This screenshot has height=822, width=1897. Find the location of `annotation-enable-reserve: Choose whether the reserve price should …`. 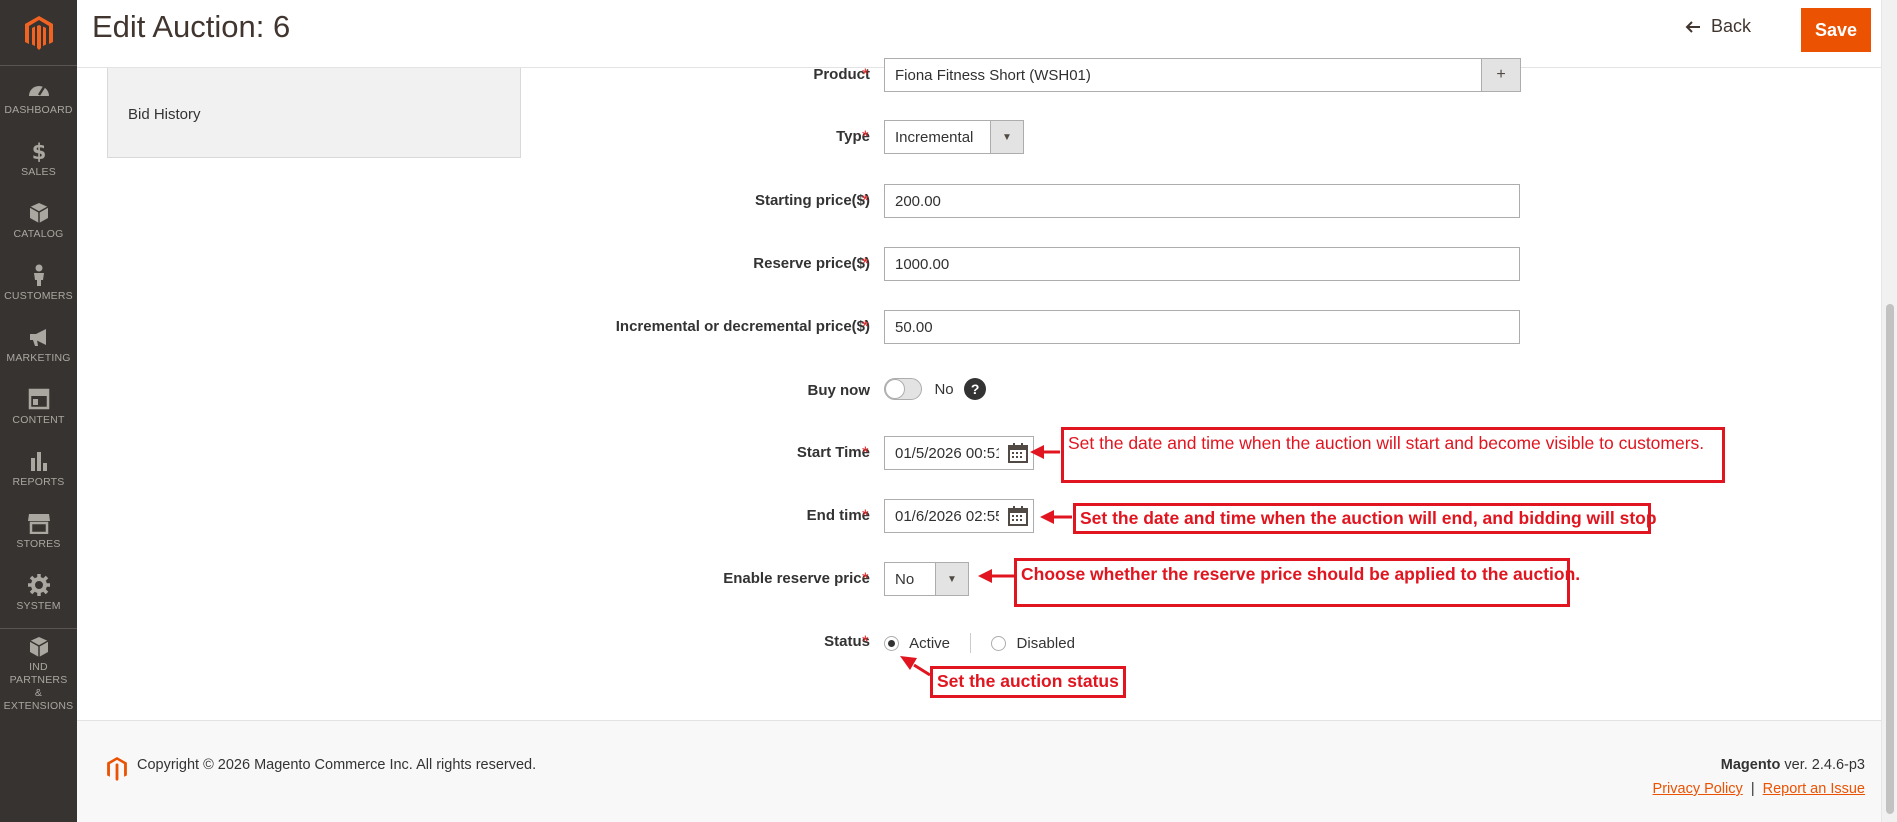

annotation-enable-reserve: Choose whether the reserve price should … is located at coordinates (1297, 582).